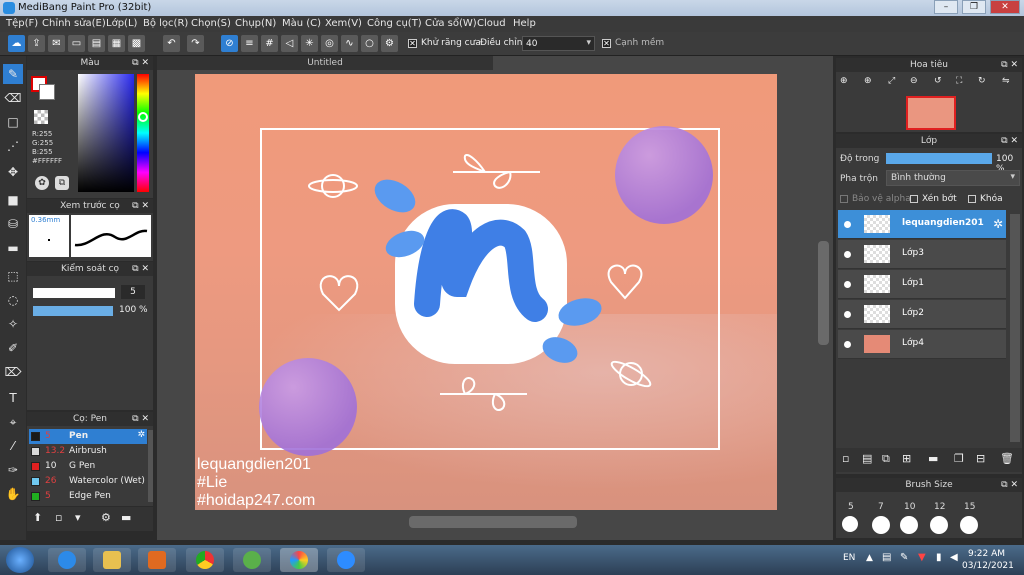 The image size is (1024, 575). Describe the element at coordinates (939, 158) in the screenshot. I see `layer-opacity-slider` at that location.